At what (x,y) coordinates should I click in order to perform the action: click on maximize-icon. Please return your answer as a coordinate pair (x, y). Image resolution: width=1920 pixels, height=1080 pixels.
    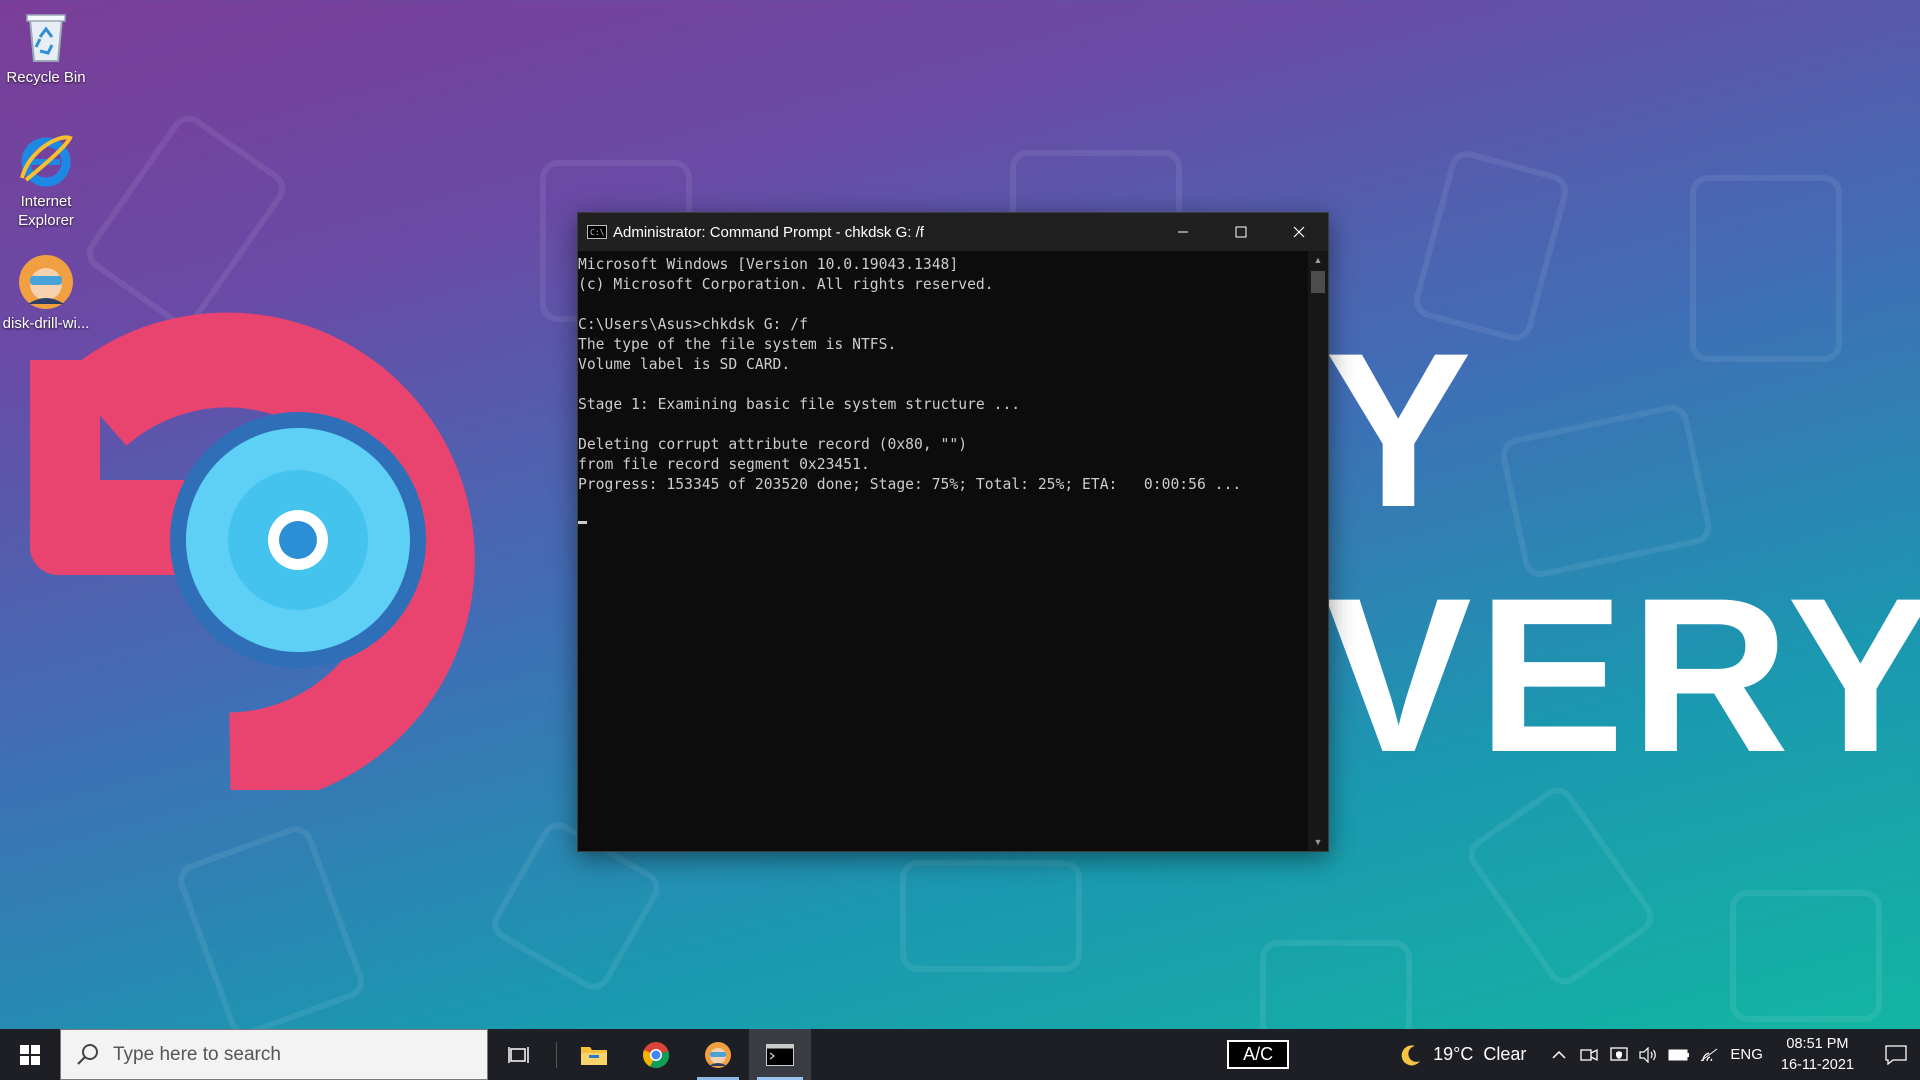
    Looking at the image, I should click on (1241, 232).